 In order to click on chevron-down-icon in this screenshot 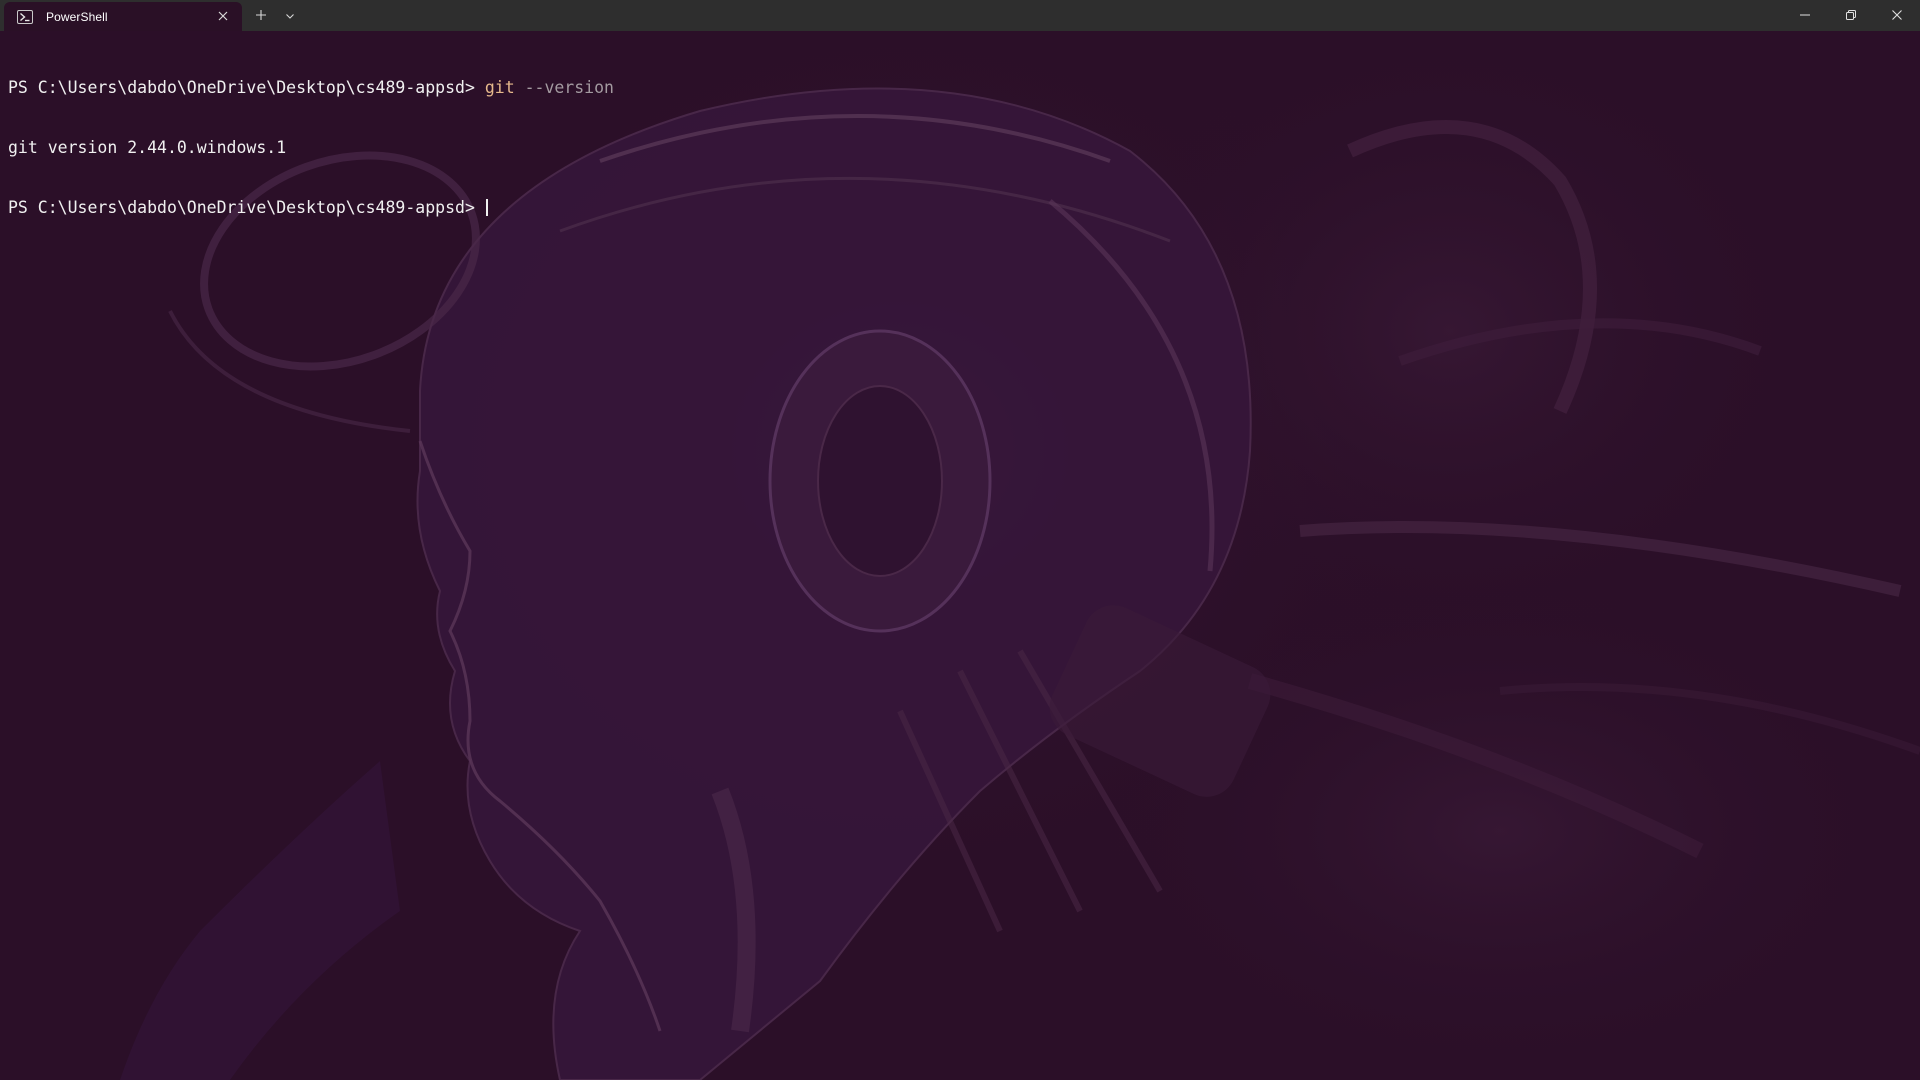, I will do `click(290, 15)`.